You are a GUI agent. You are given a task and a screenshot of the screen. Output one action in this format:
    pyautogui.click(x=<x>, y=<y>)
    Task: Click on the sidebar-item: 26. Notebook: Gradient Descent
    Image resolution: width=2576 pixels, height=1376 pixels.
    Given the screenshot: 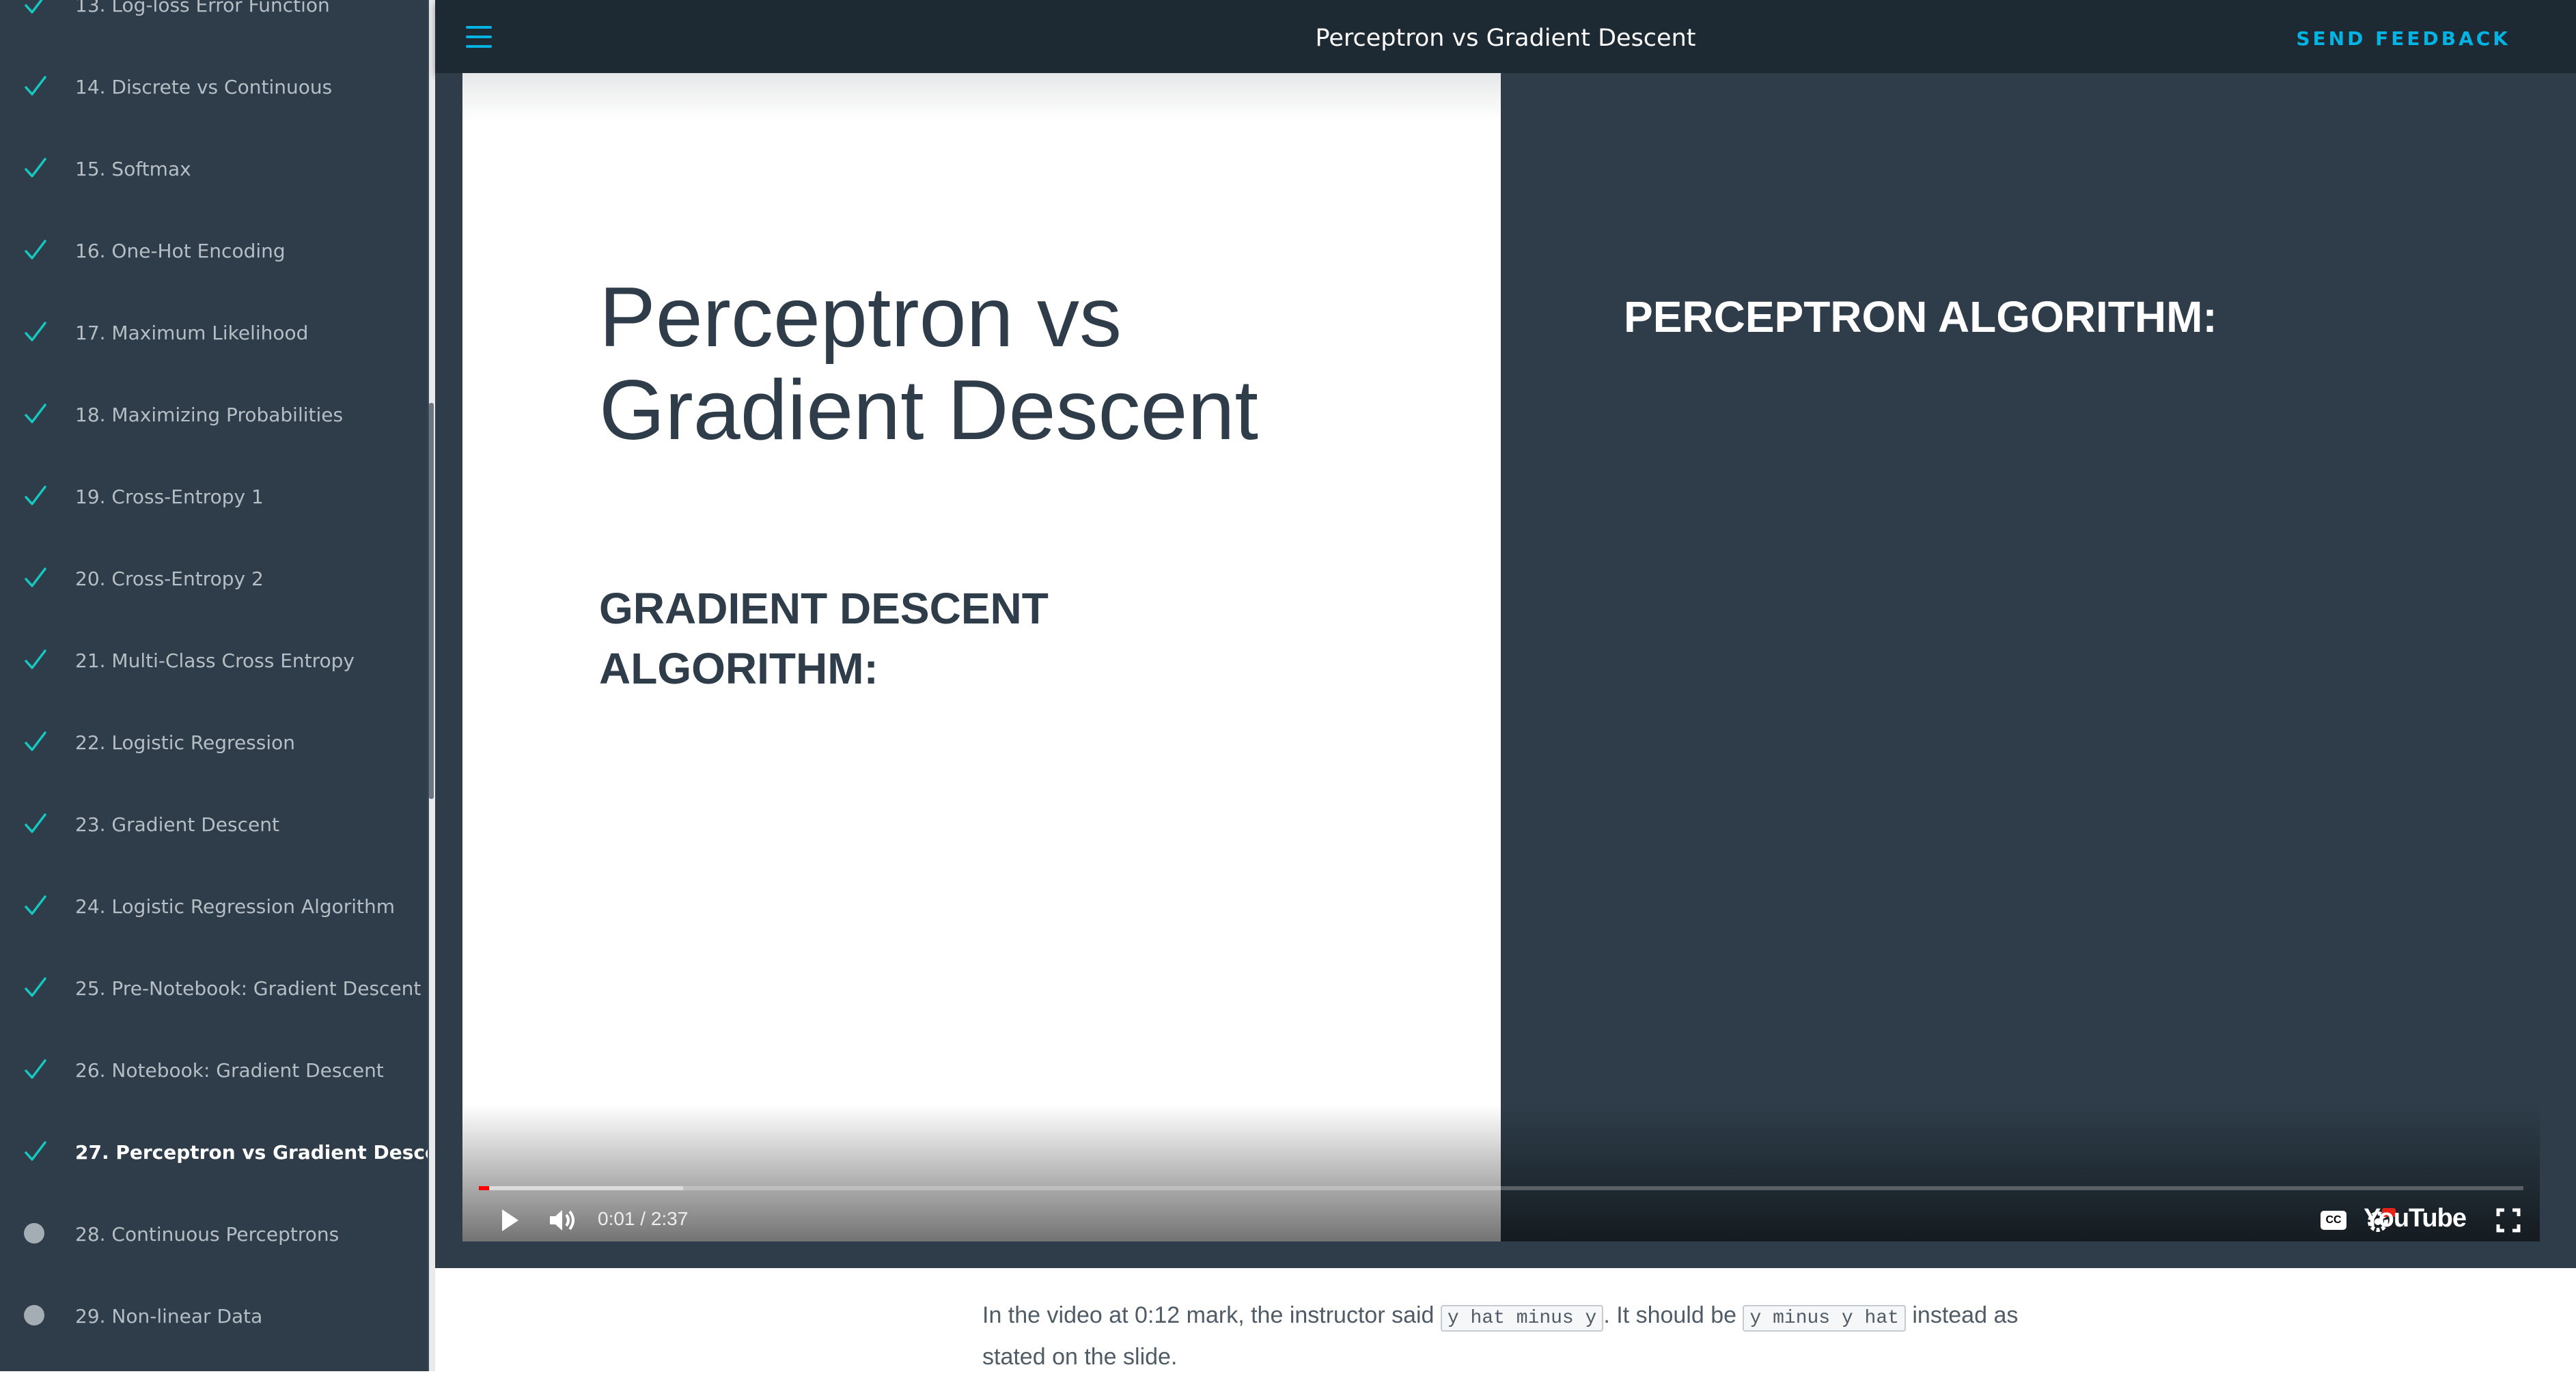 What is the action you would take?
    pyautogui.click(x=214, y=1070)
    